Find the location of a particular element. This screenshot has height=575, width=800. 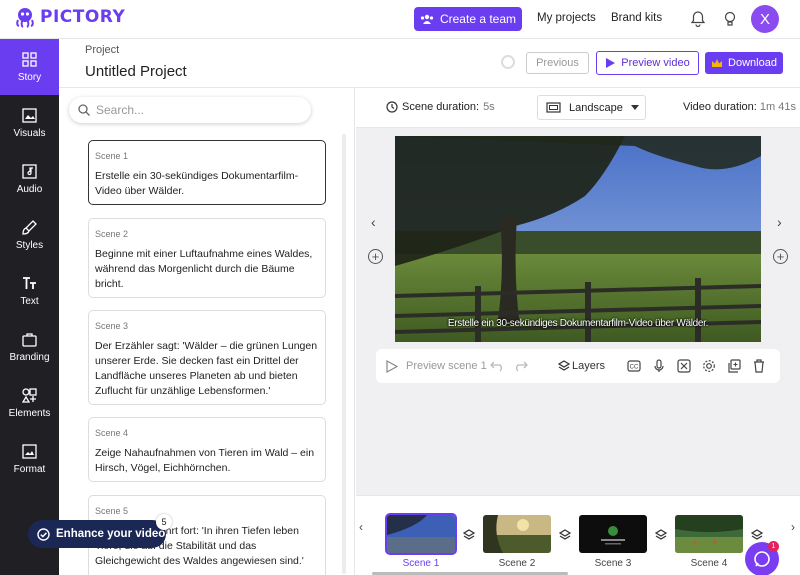

sidebar-item-audio: Audio is located at coordinates (29, 179).